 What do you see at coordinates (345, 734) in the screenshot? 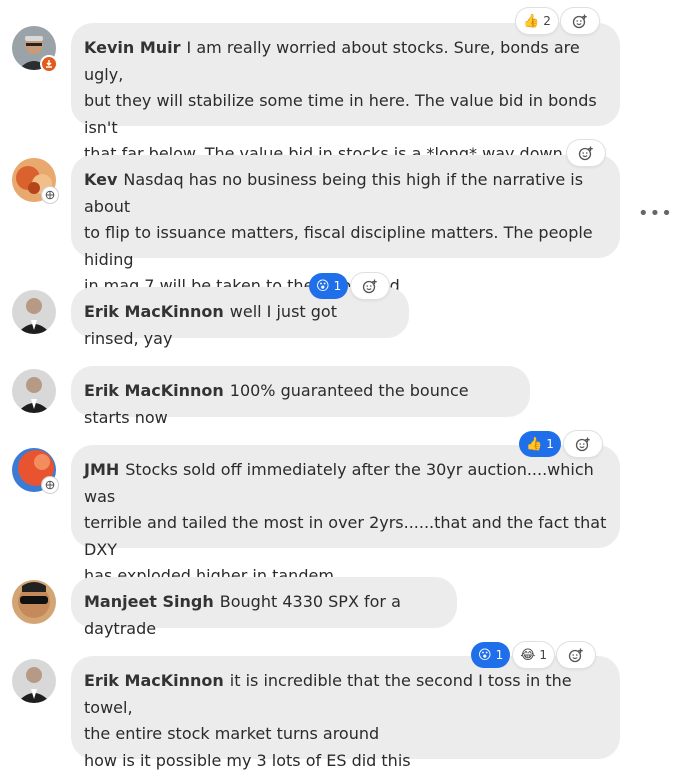
I see `message-text-line: the entire stock market turns around` at bounding box center [345, 734].